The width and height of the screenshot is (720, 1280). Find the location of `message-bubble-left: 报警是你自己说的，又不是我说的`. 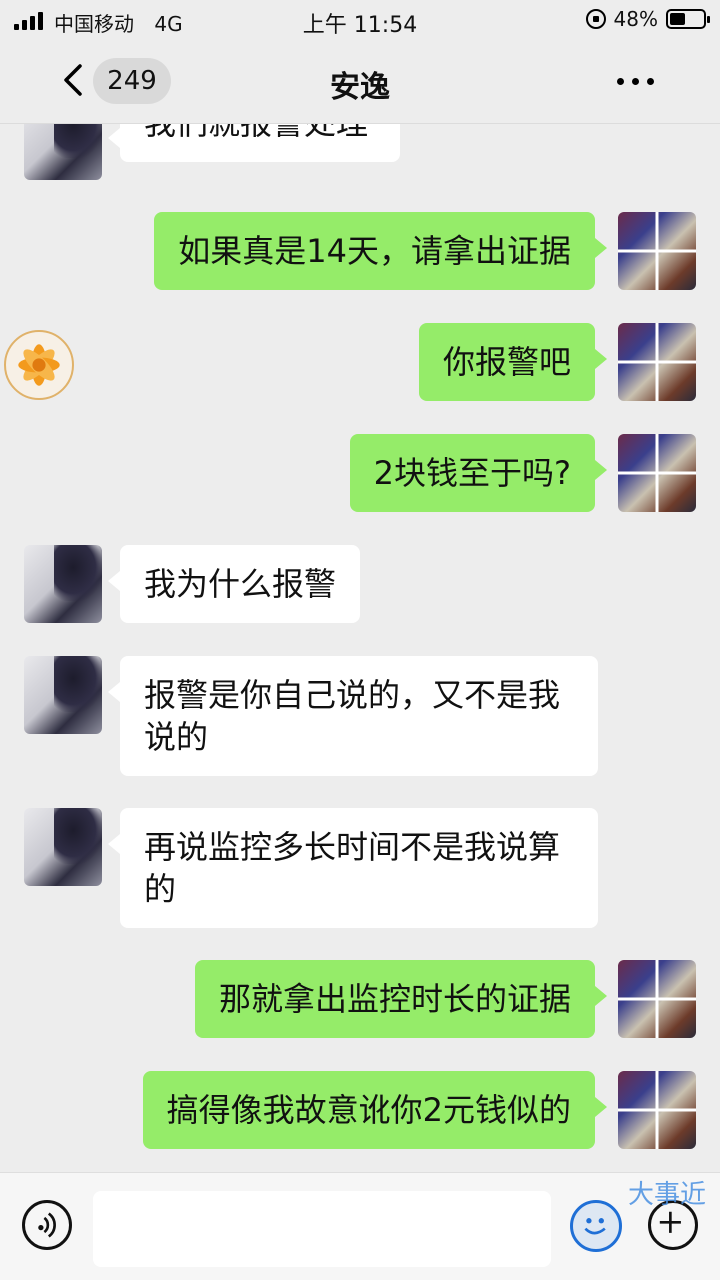

message-bubble-left: 报警是你自己说的，又不是我说的 is located at coordinates (353, 716).